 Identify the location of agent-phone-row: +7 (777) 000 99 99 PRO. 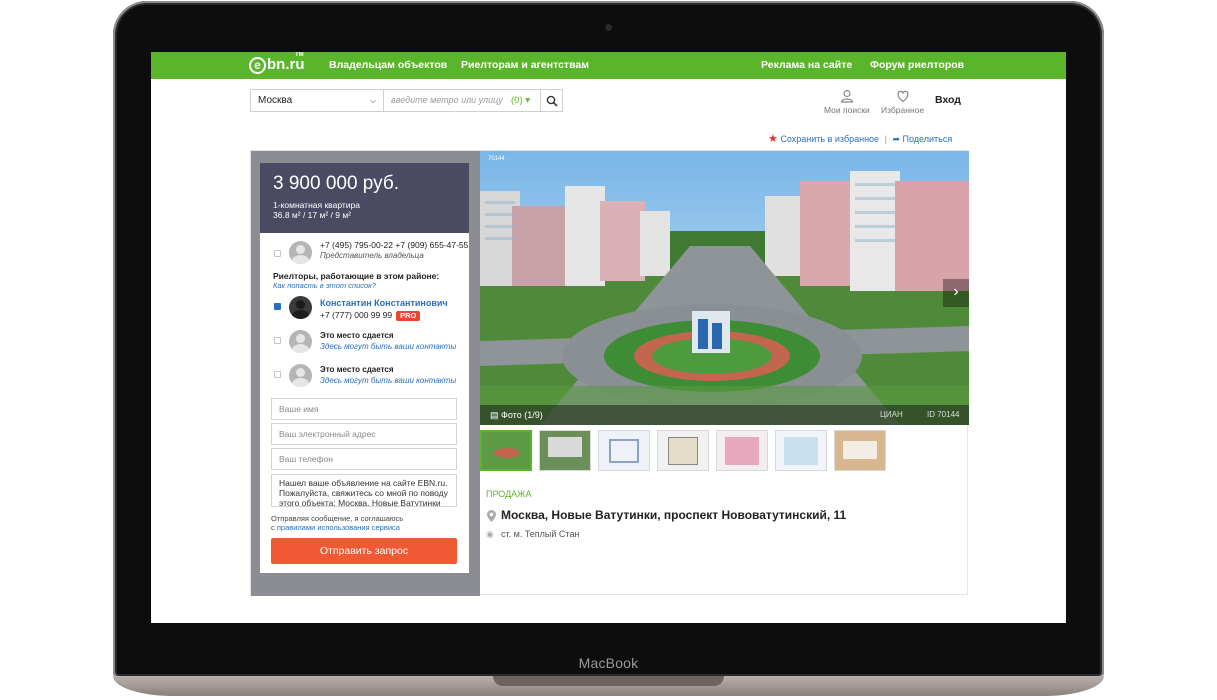
(370, 315).